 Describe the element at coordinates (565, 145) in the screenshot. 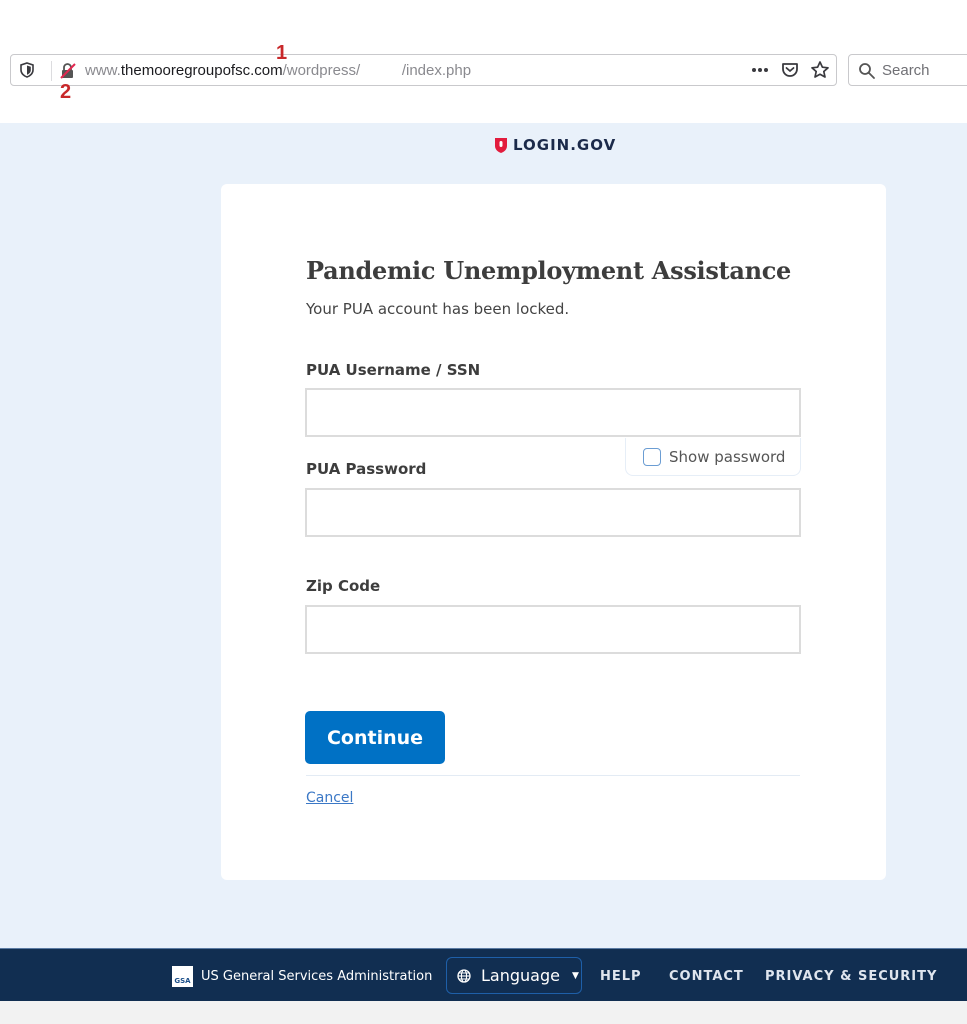

I see `brand-name: LOGIN.GOV` at that location.